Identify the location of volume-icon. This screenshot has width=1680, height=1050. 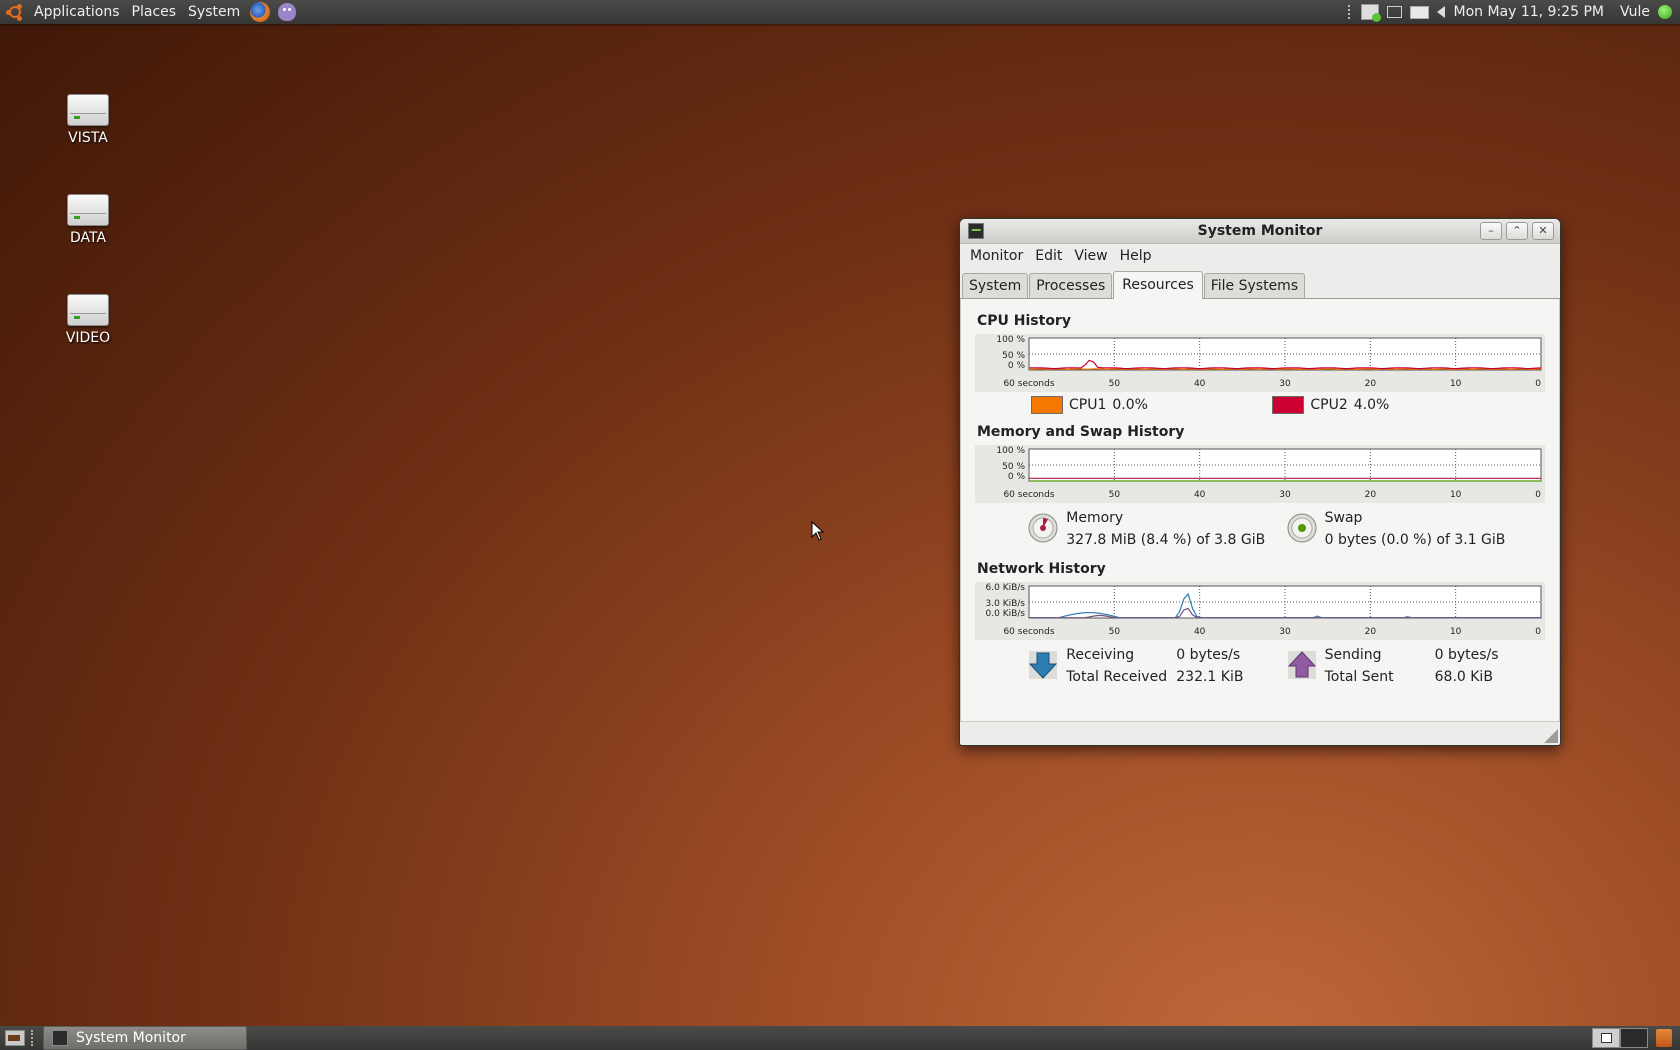
(1441, 12).